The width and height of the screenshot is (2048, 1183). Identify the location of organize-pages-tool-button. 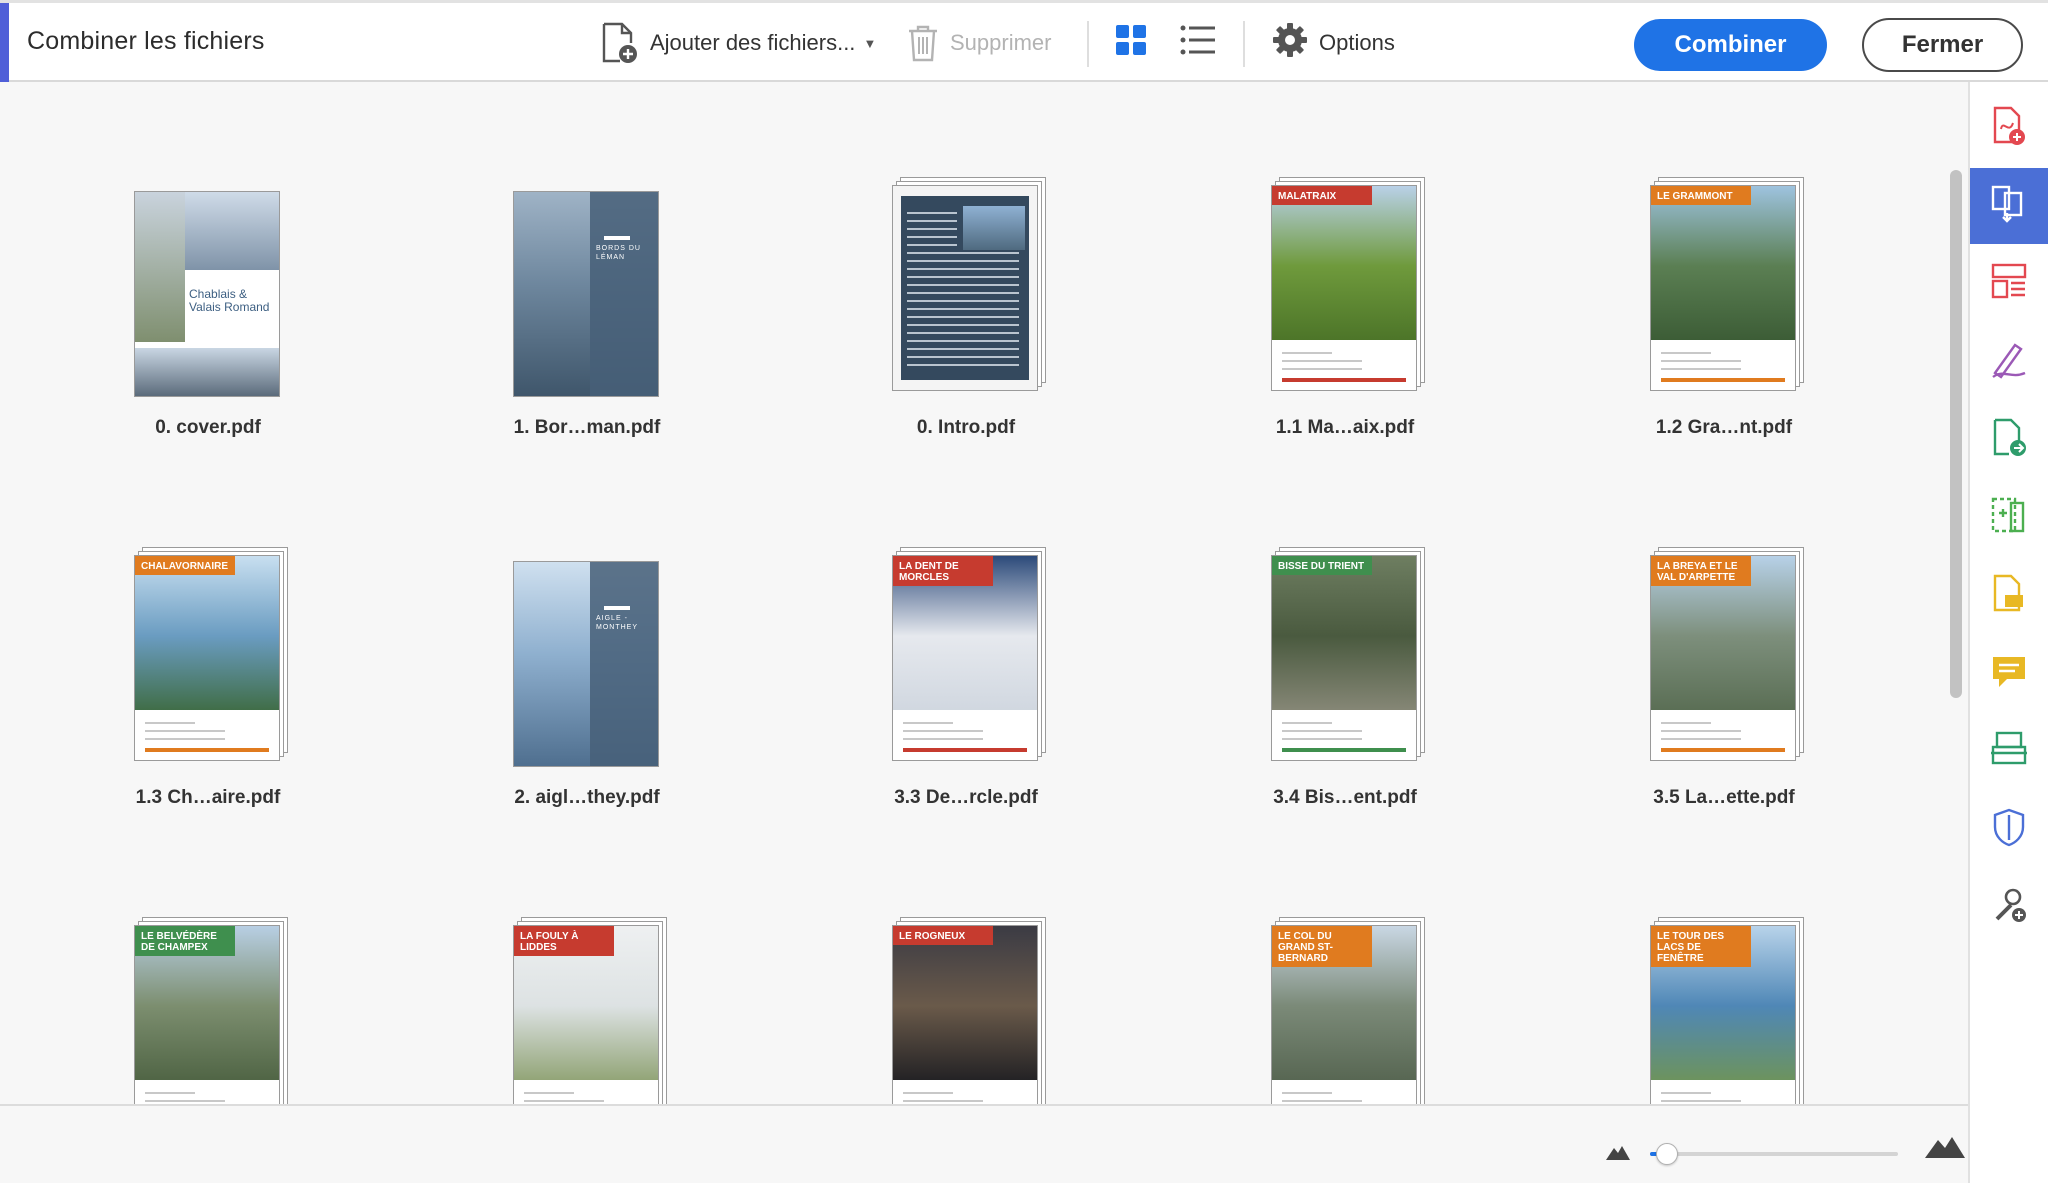
(2009, 284).